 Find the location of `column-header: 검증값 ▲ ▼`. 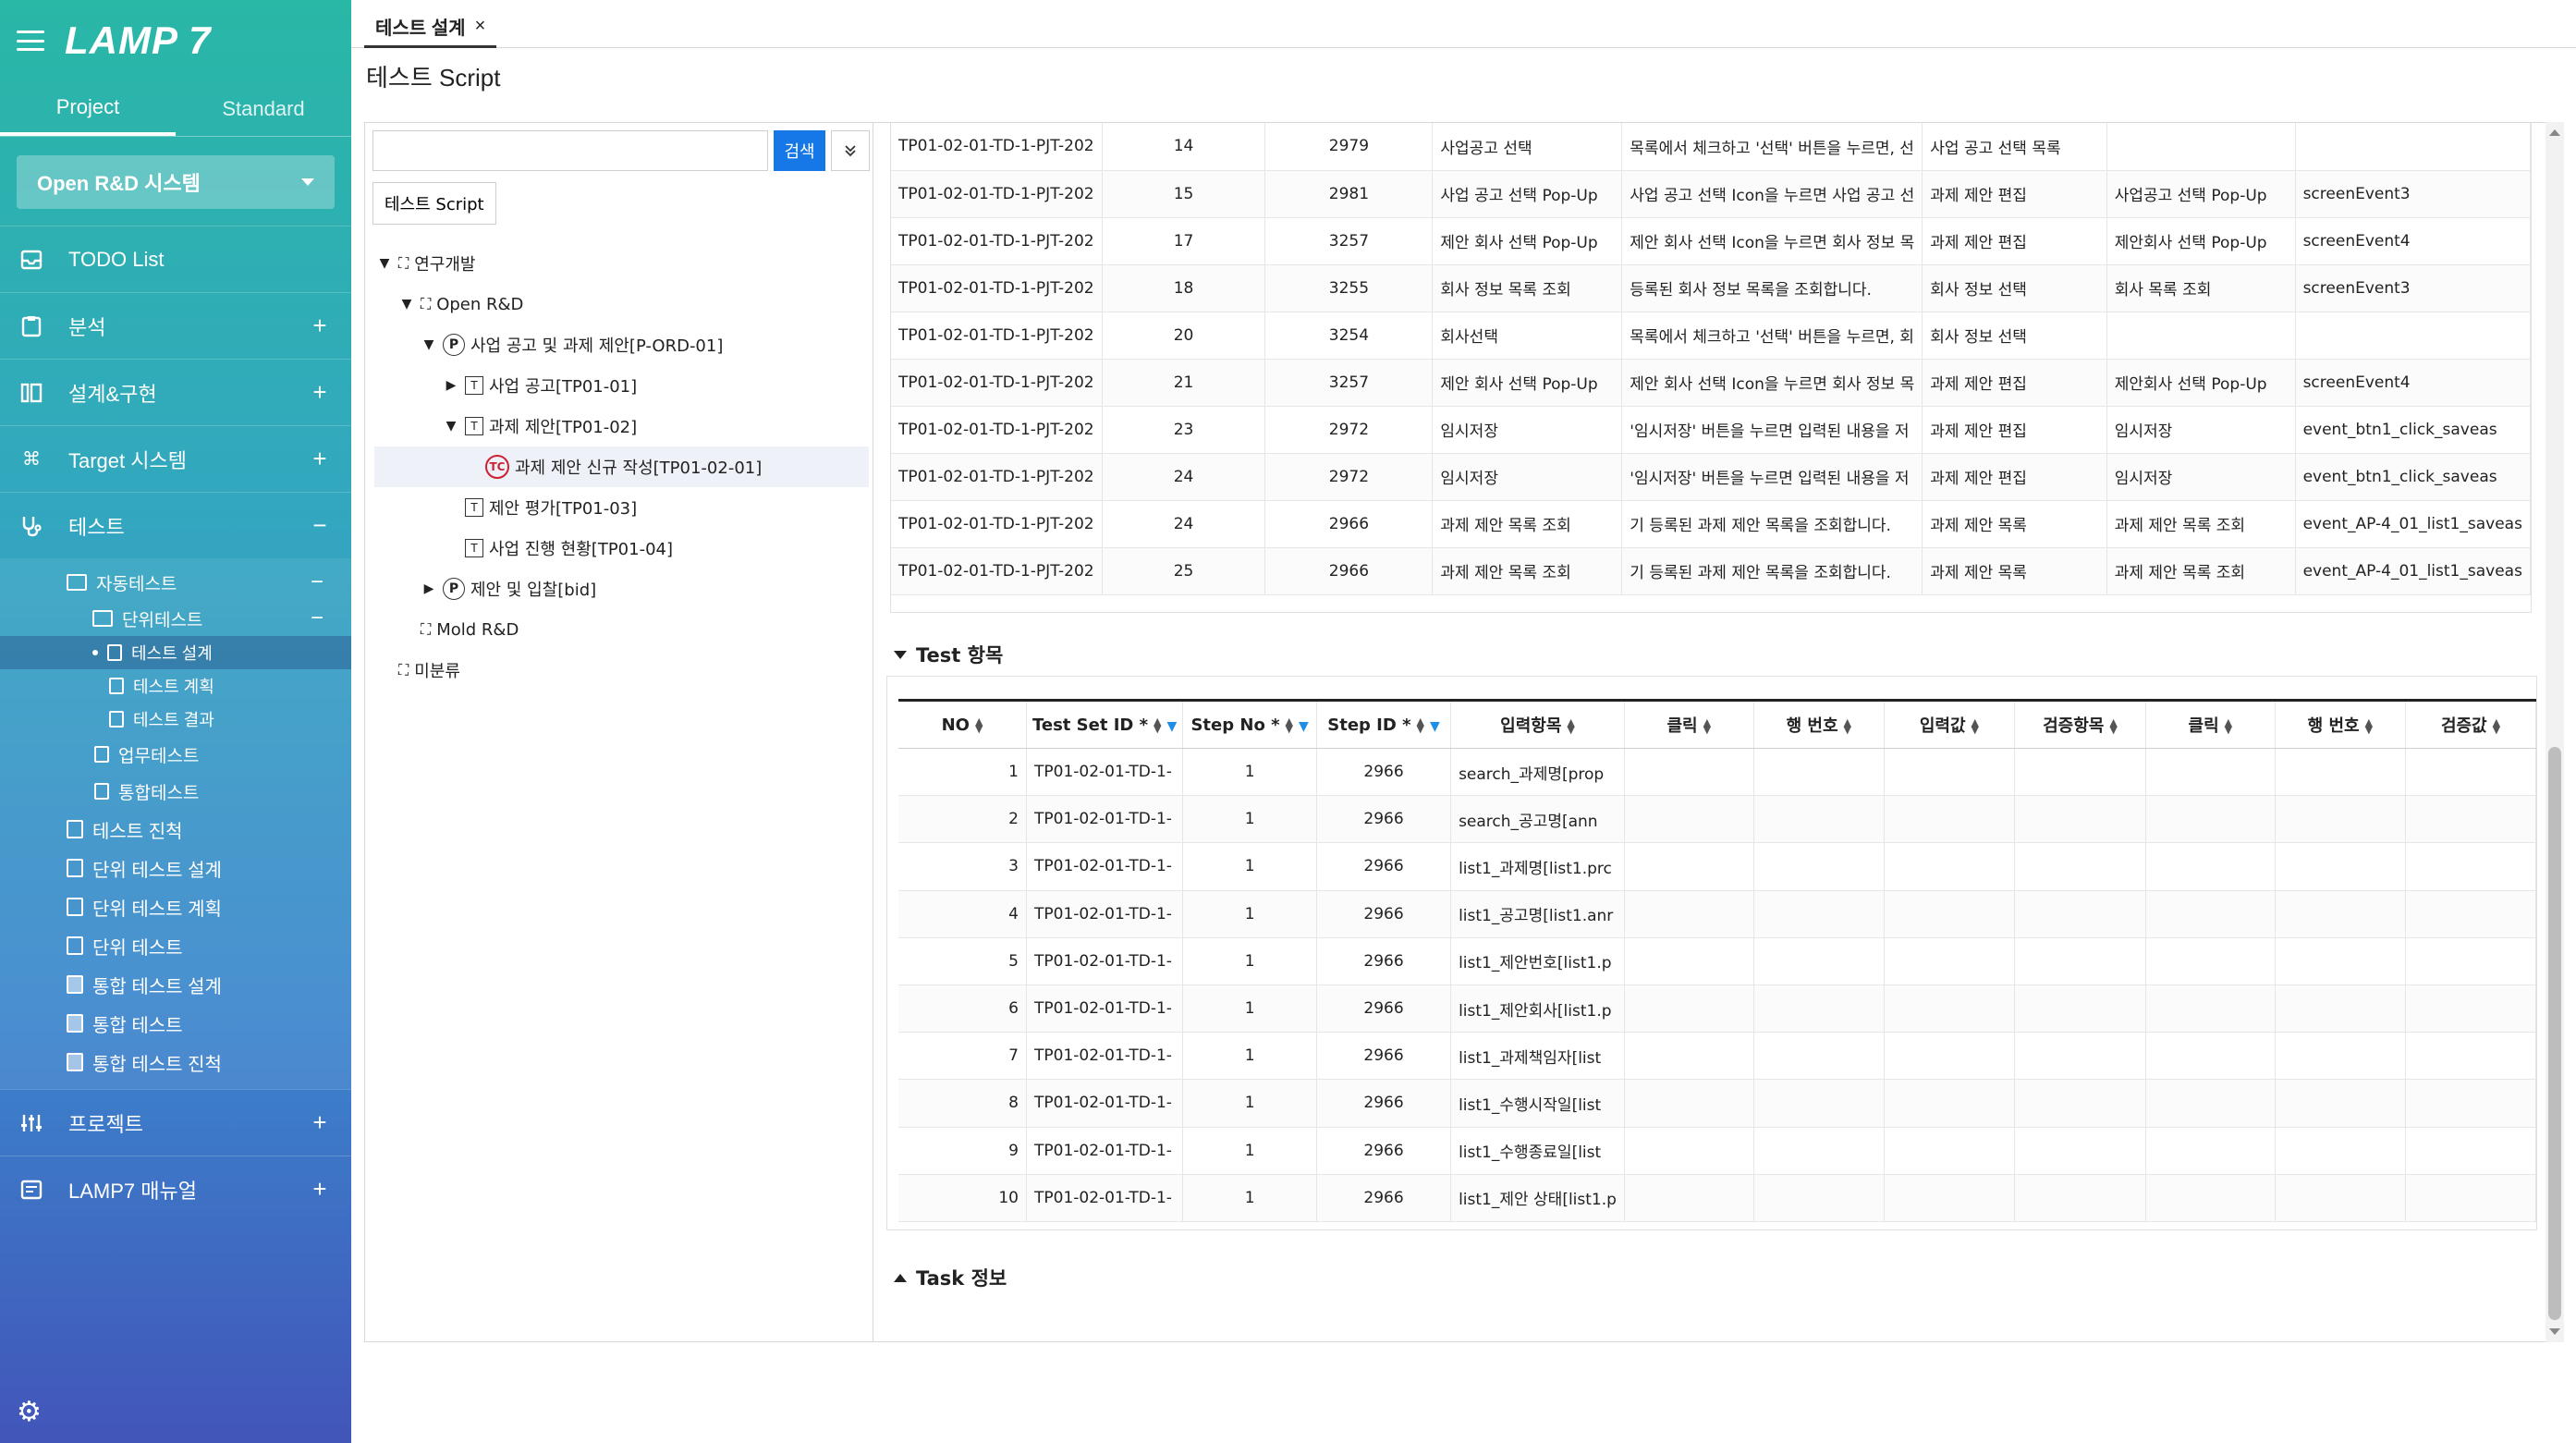

column-header: 검증값 ▲ ▼ is located at coordinates (2470, 724).